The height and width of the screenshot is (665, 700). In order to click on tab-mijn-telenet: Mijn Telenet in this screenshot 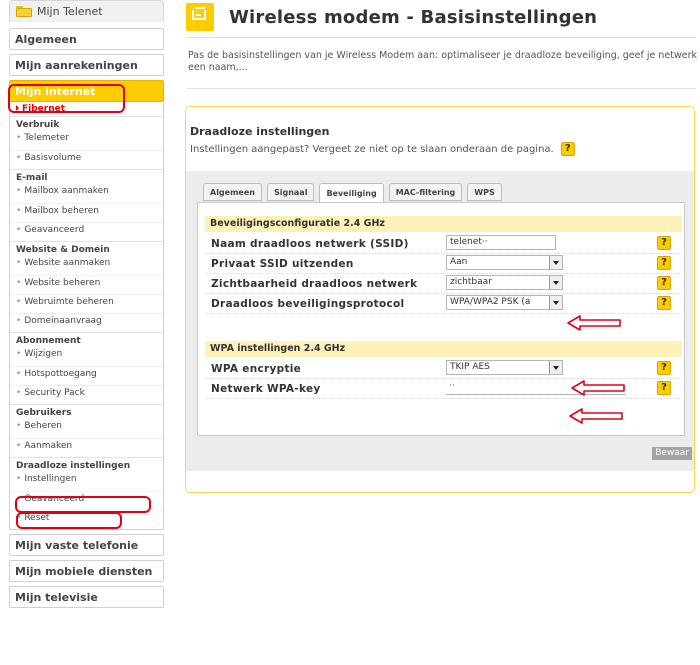, I will do `click(86, 11)`.